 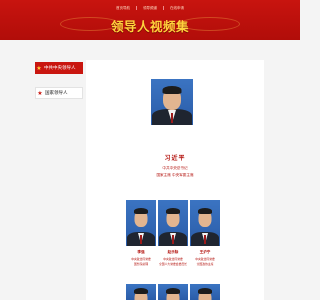 I want to click on nav-item-channel: 领导频道, so click(x=150, y=8).